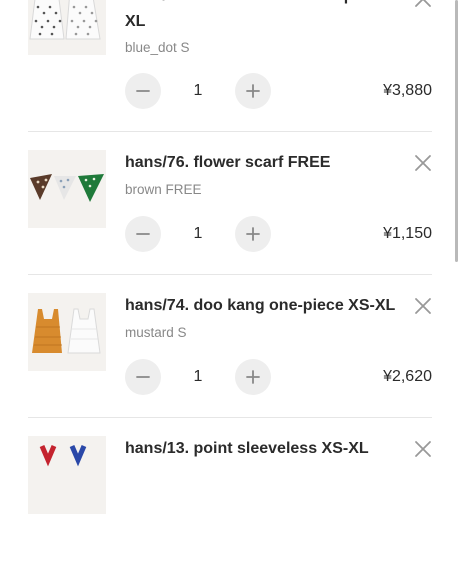 The height and width of the screenshot is (578, 460). What do you see at coordinates (265, 306) in the screenshot?
I see `item-title: hans/74. doo kang one-piece XS-XL` at bounding box center [265, 306].